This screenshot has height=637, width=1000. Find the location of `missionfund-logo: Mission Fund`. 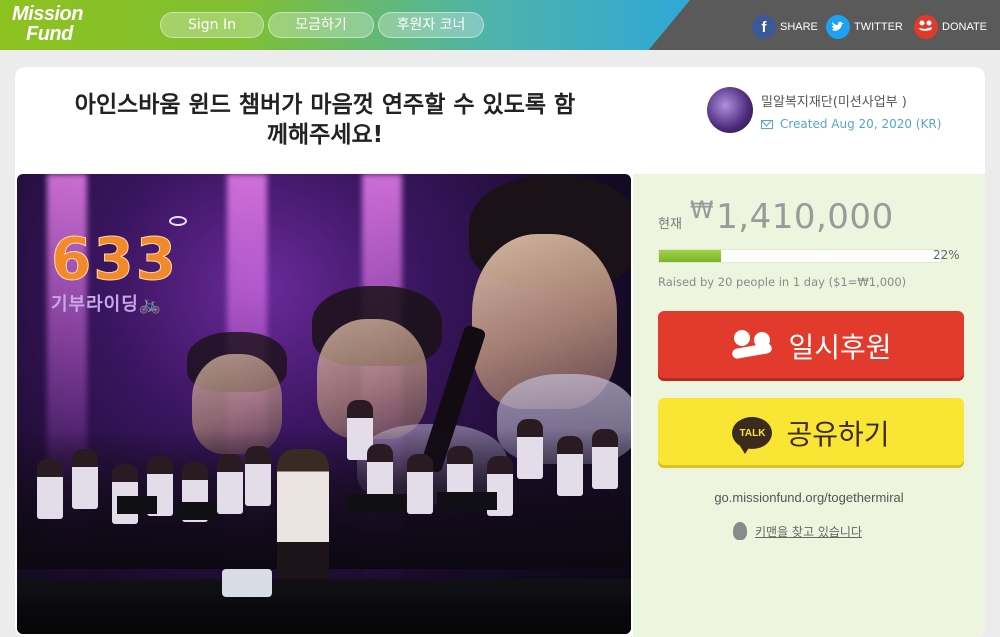

missionfund-logo: Mission Fund is located at coordinates (64, 24).